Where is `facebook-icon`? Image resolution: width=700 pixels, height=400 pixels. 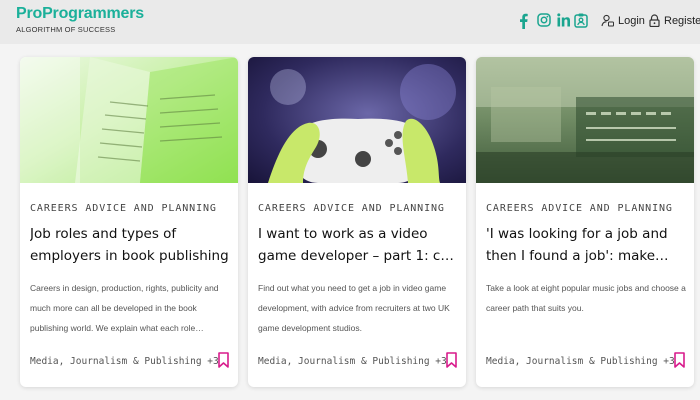
facebook-icon is located at coordinates (523, 21).